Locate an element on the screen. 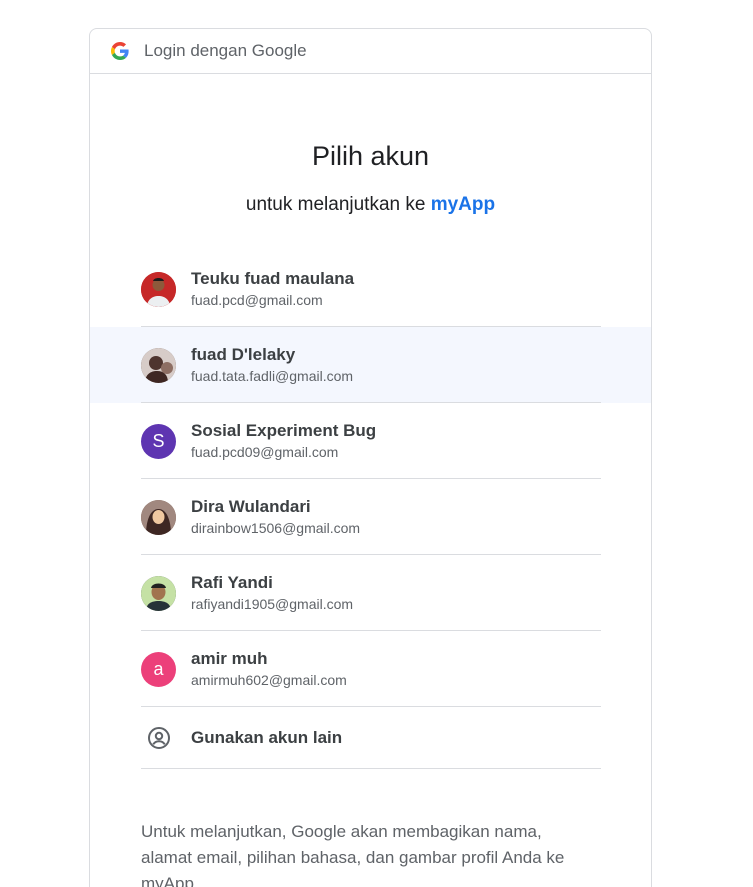 The height and width of the screenshot is (887, 753). header-title: Login dengan Google is located at coordinates (225, 50).